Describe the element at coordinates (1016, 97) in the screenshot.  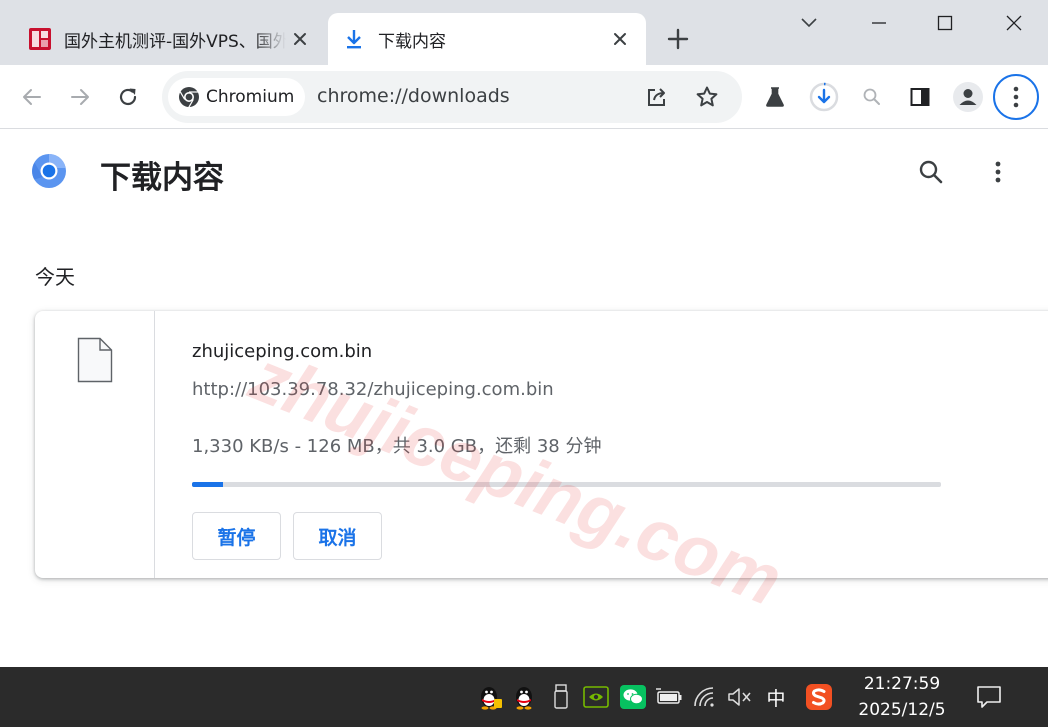
I see `menu-kebab-icon` at that location.